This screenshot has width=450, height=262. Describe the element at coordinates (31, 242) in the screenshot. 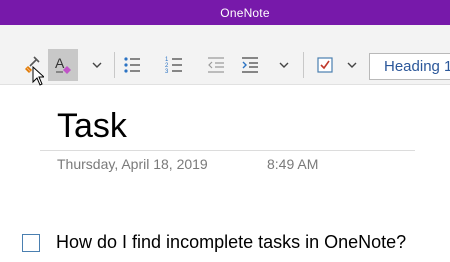

I see `todo-checkbox` at that location.